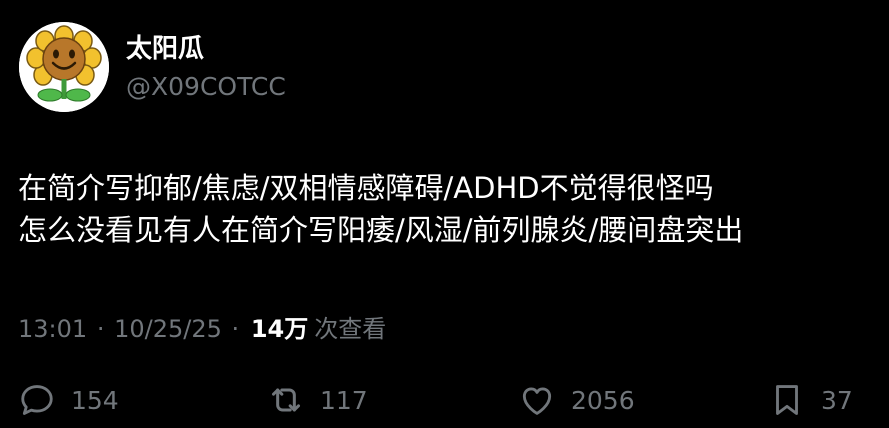 The height and width of the screenshot is (428, 889). What do you see at coordinates (603, 400) in the screenshot?
I see `like-count: 2056` at bounding box center [603, 400].